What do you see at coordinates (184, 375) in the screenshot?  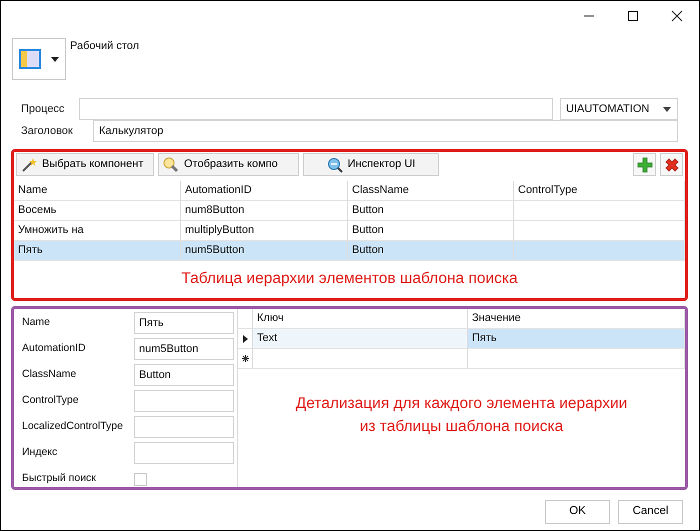 I see `input-field: Button` at bounding box center [184, 375].